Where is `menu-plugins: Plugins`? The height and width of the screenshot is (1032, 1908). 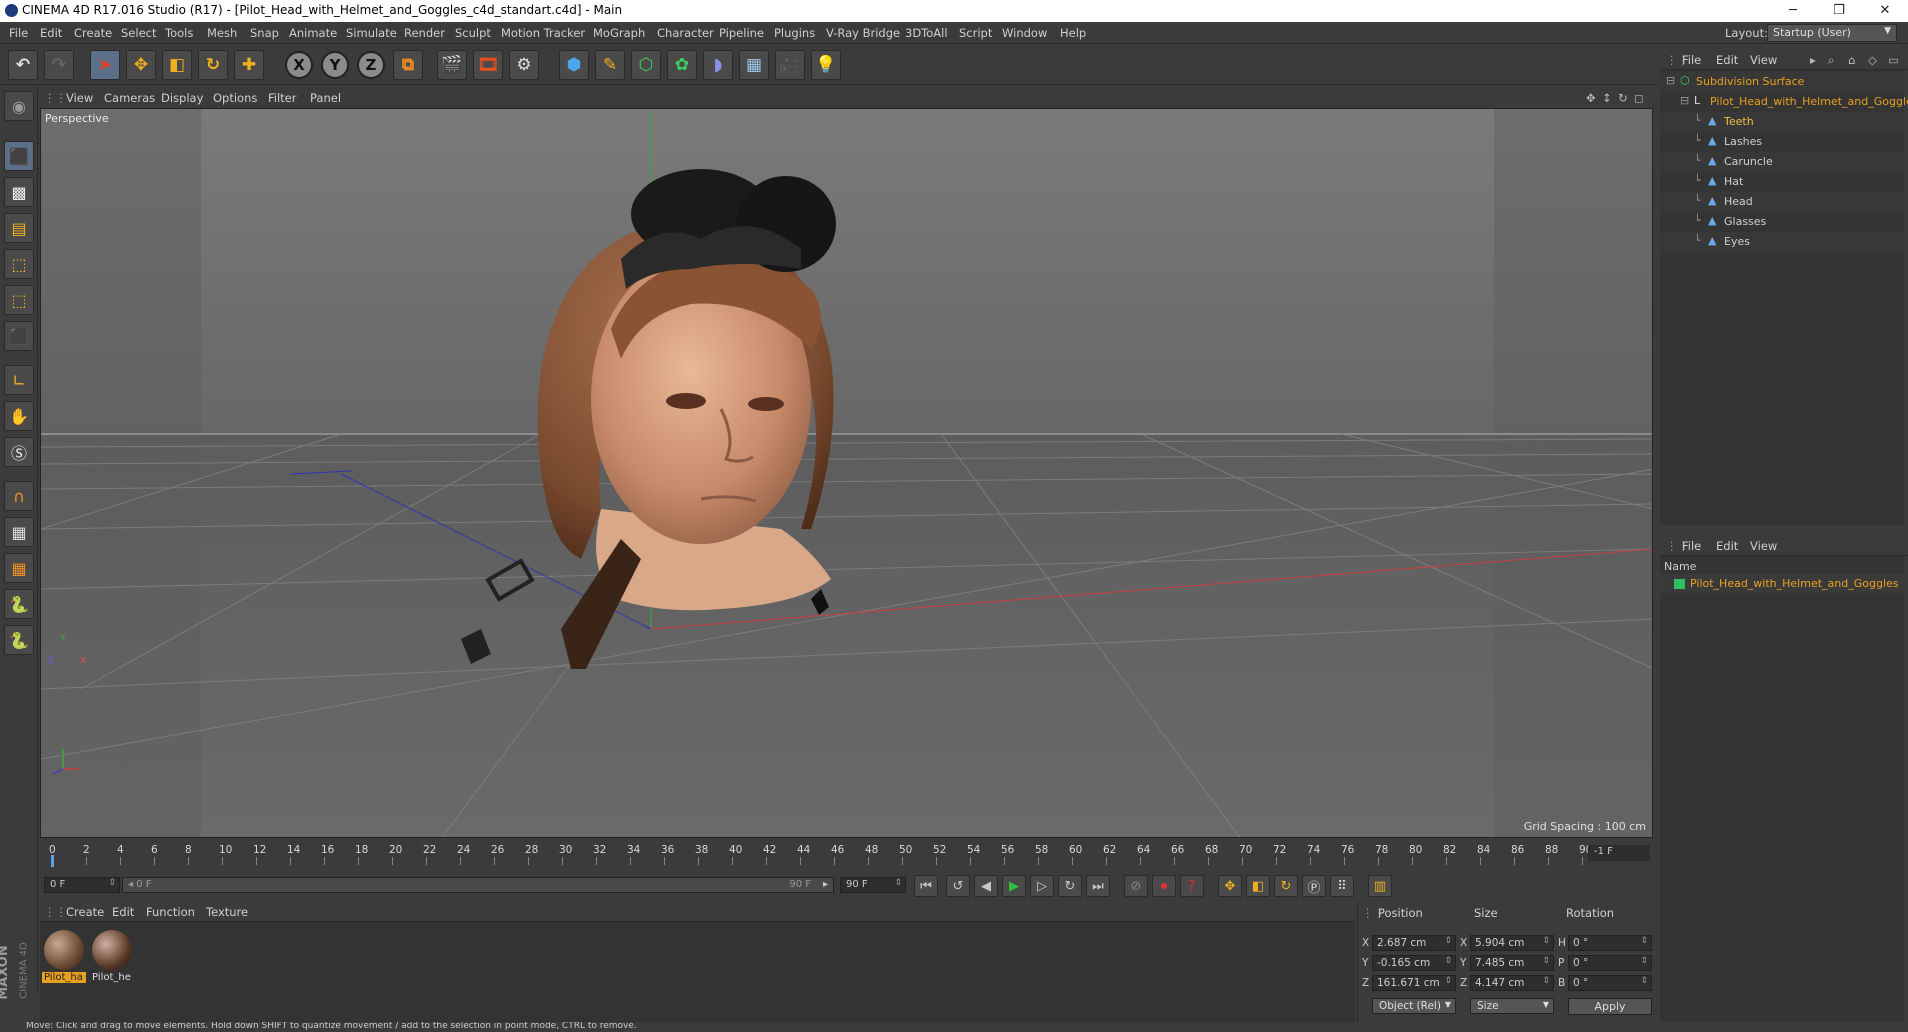
menu-plugins: Plugins is located at coordinates (794, 33).